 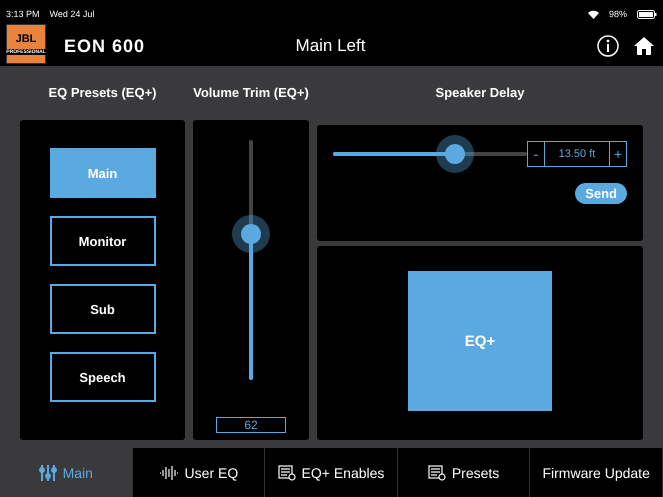 I want to click on status-date: Wed 24 Jul, so click(x=72, y=14).